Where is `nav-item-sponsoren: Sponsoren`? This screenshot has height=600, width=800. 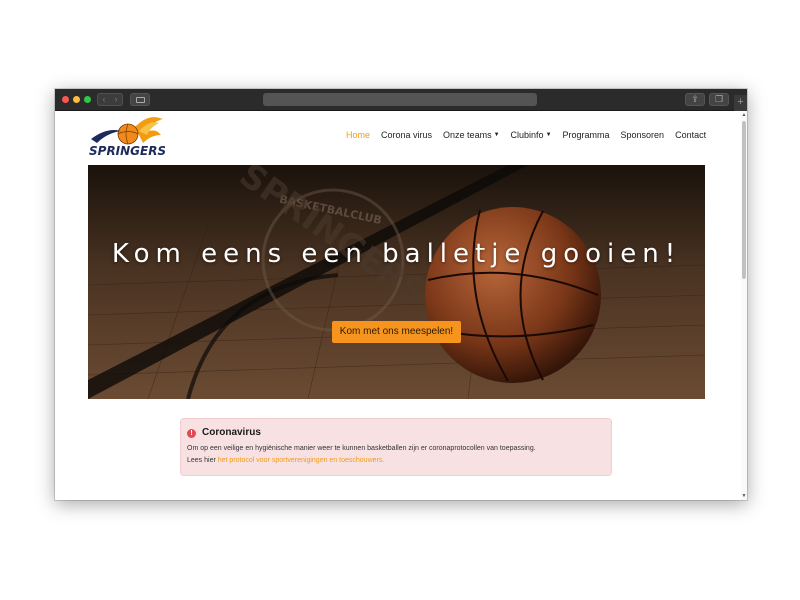 nav-item-sponsoren: Sponsoren is located at coordinates (643, 135).